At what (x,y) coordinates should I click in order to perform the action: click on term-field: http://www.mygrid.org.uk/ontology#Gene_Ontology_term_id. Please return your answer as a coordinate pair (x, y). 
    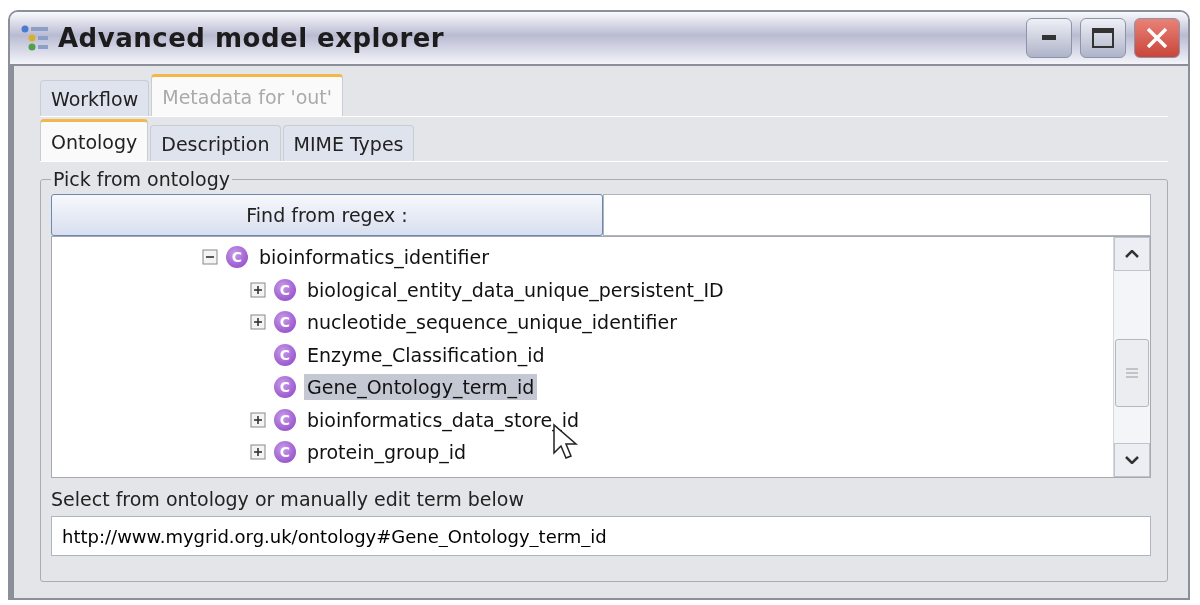
    Looking at the image, I should click on (601, 536).